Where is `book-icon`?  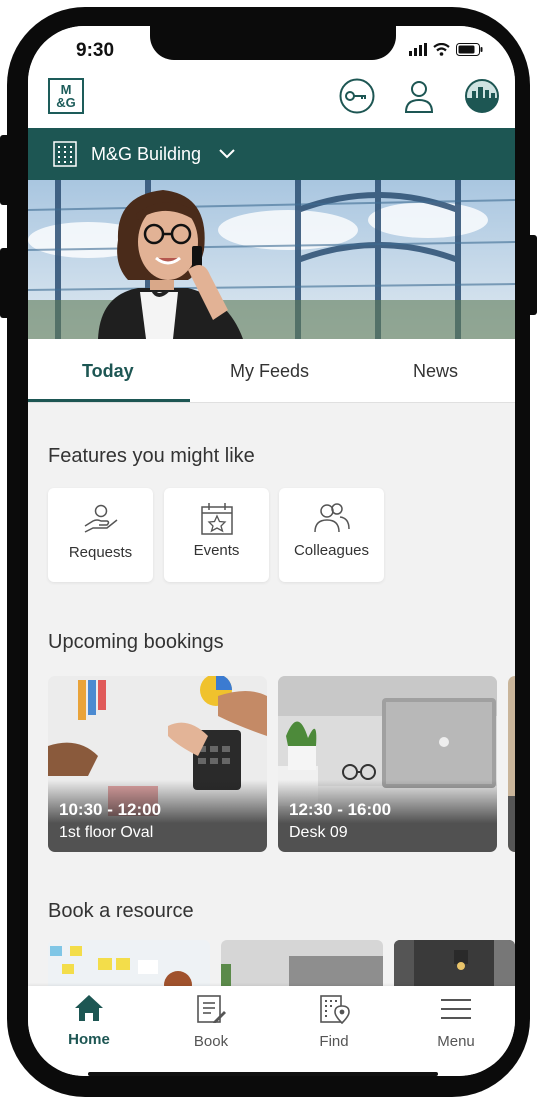 book-icon is located at coordinates (211, 1009).